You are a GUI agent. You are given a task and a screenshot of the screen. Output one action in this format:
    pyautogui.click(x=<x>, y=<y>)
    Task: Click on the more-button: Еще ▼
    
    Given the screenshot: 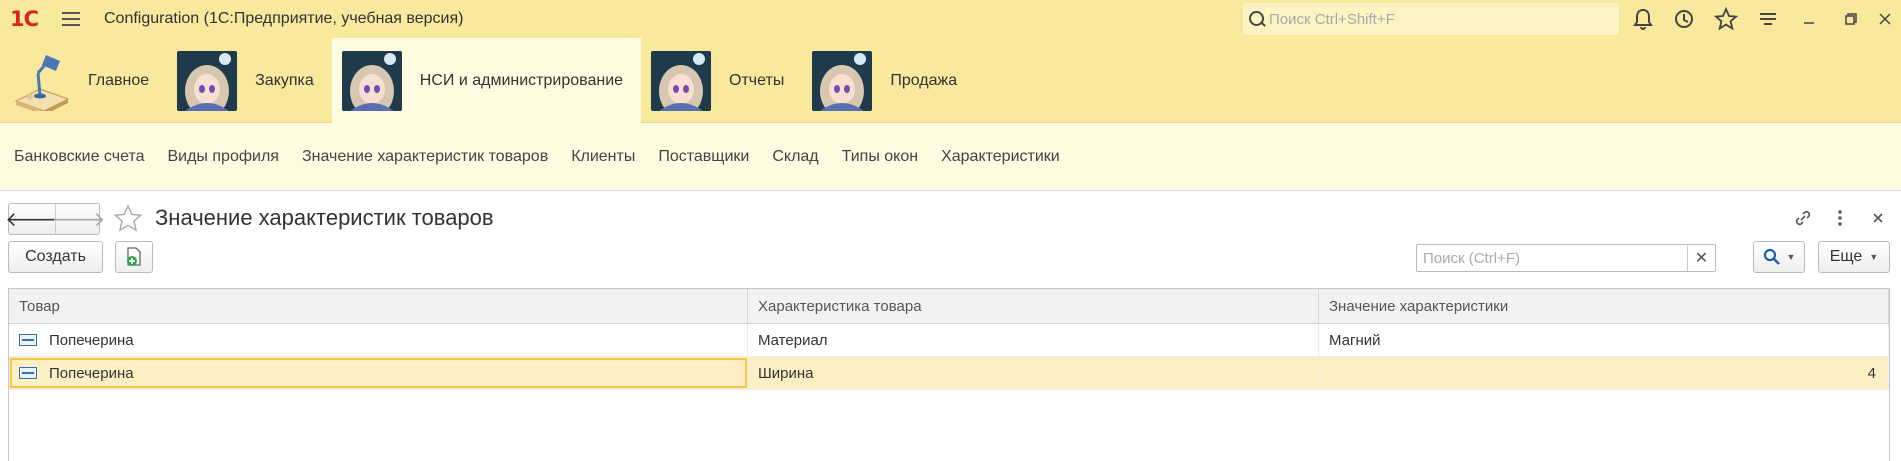 What is the action you would take?
    pyautogui.click(x=1854, y=257)
    